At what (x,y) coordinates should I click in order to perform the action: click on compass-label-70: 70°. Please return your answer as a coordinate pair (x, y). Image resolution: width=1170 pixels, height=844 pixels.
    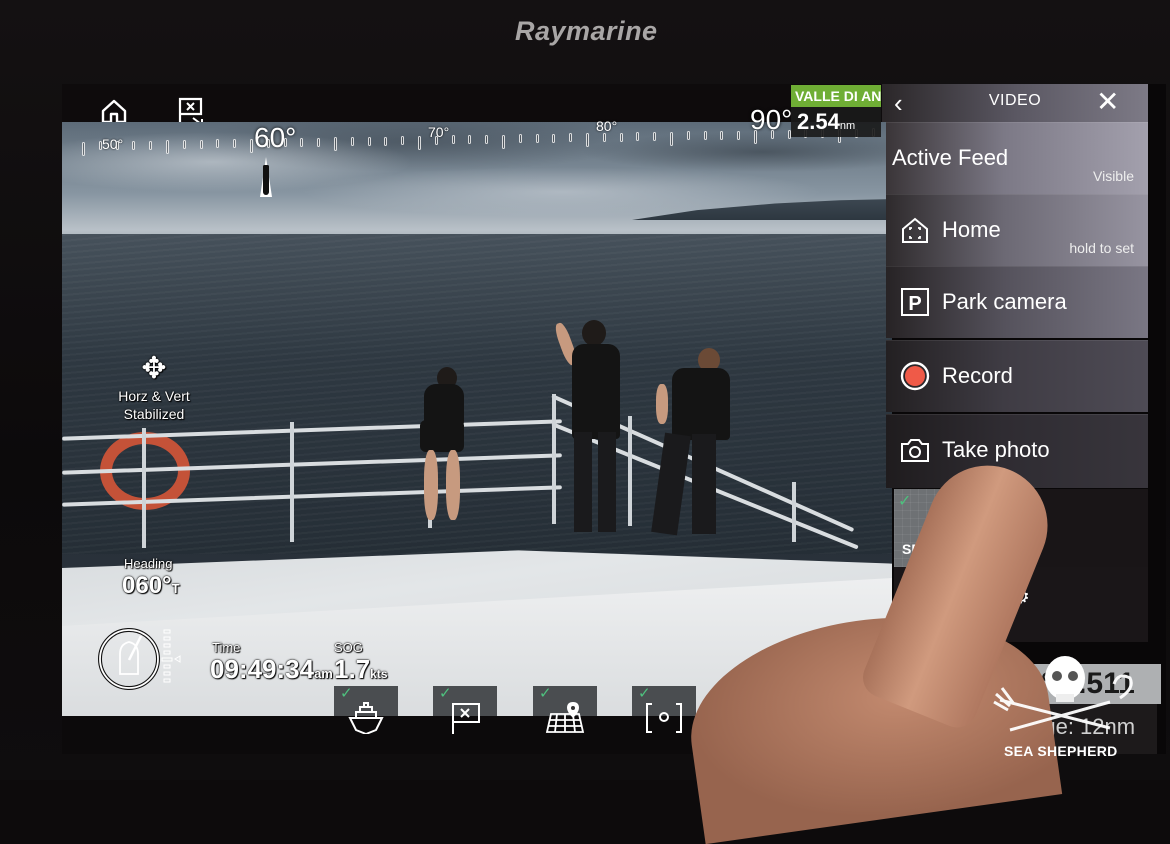
    Looking at the image, I should click on (439, 132).